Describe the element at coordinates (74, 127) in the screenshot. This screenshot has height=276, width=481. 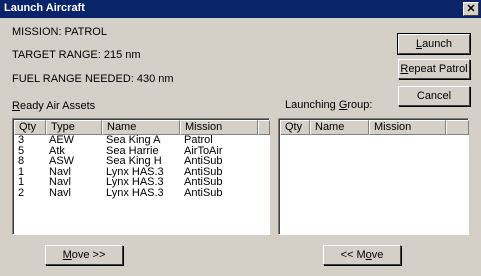
I see `column-header-type: Type` at that location.